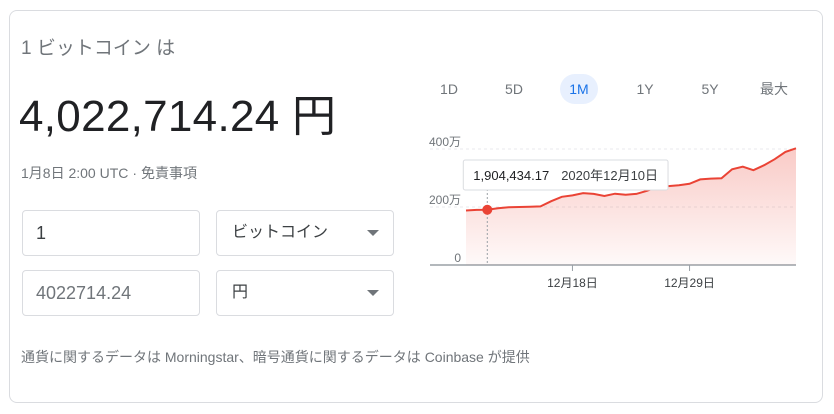 The image size is (834, 414). What do you see at coordinates (579, 89) in the screenshot?
I see `range-tab-1m: 1M` at bounding box center [579, 89].